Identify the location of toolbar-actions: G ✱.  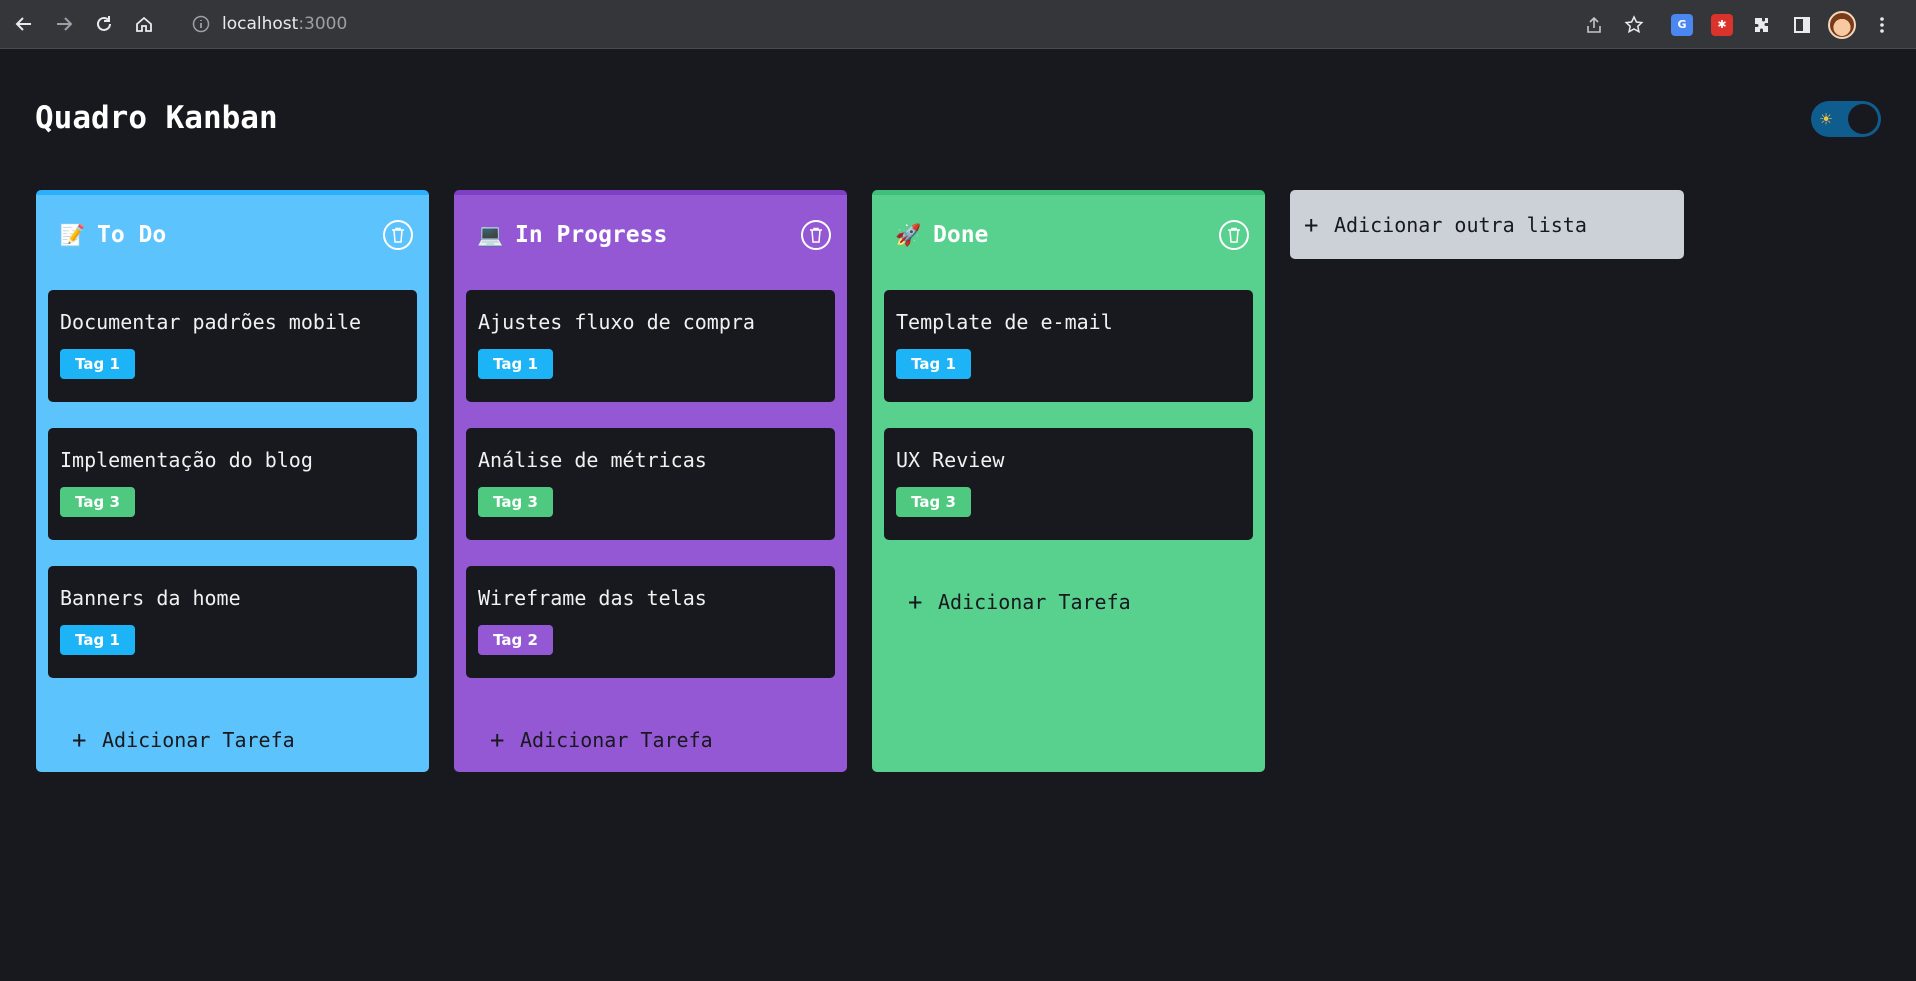
(1738, 24).